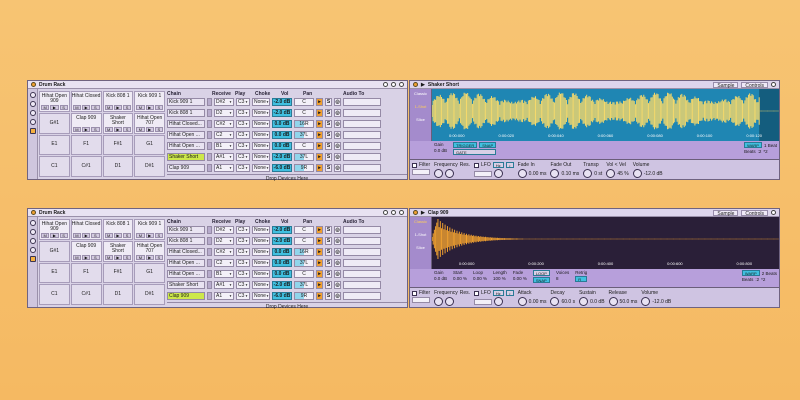 The image size is (800, 400). Describe the element at coordinates (224, 285) in the screenshot. I see `chain-receive-select: A#1 ▼` at that location.